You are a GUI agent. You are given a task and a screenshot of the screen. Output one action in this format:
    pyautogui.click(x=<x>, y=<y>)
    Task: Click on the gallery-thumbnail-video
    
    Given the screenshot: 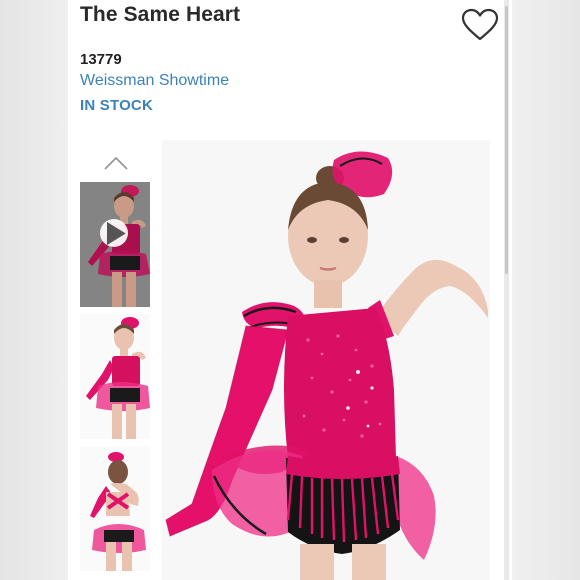 What is the action you would take?
    pyautogui.click(x=115, y=244)
    